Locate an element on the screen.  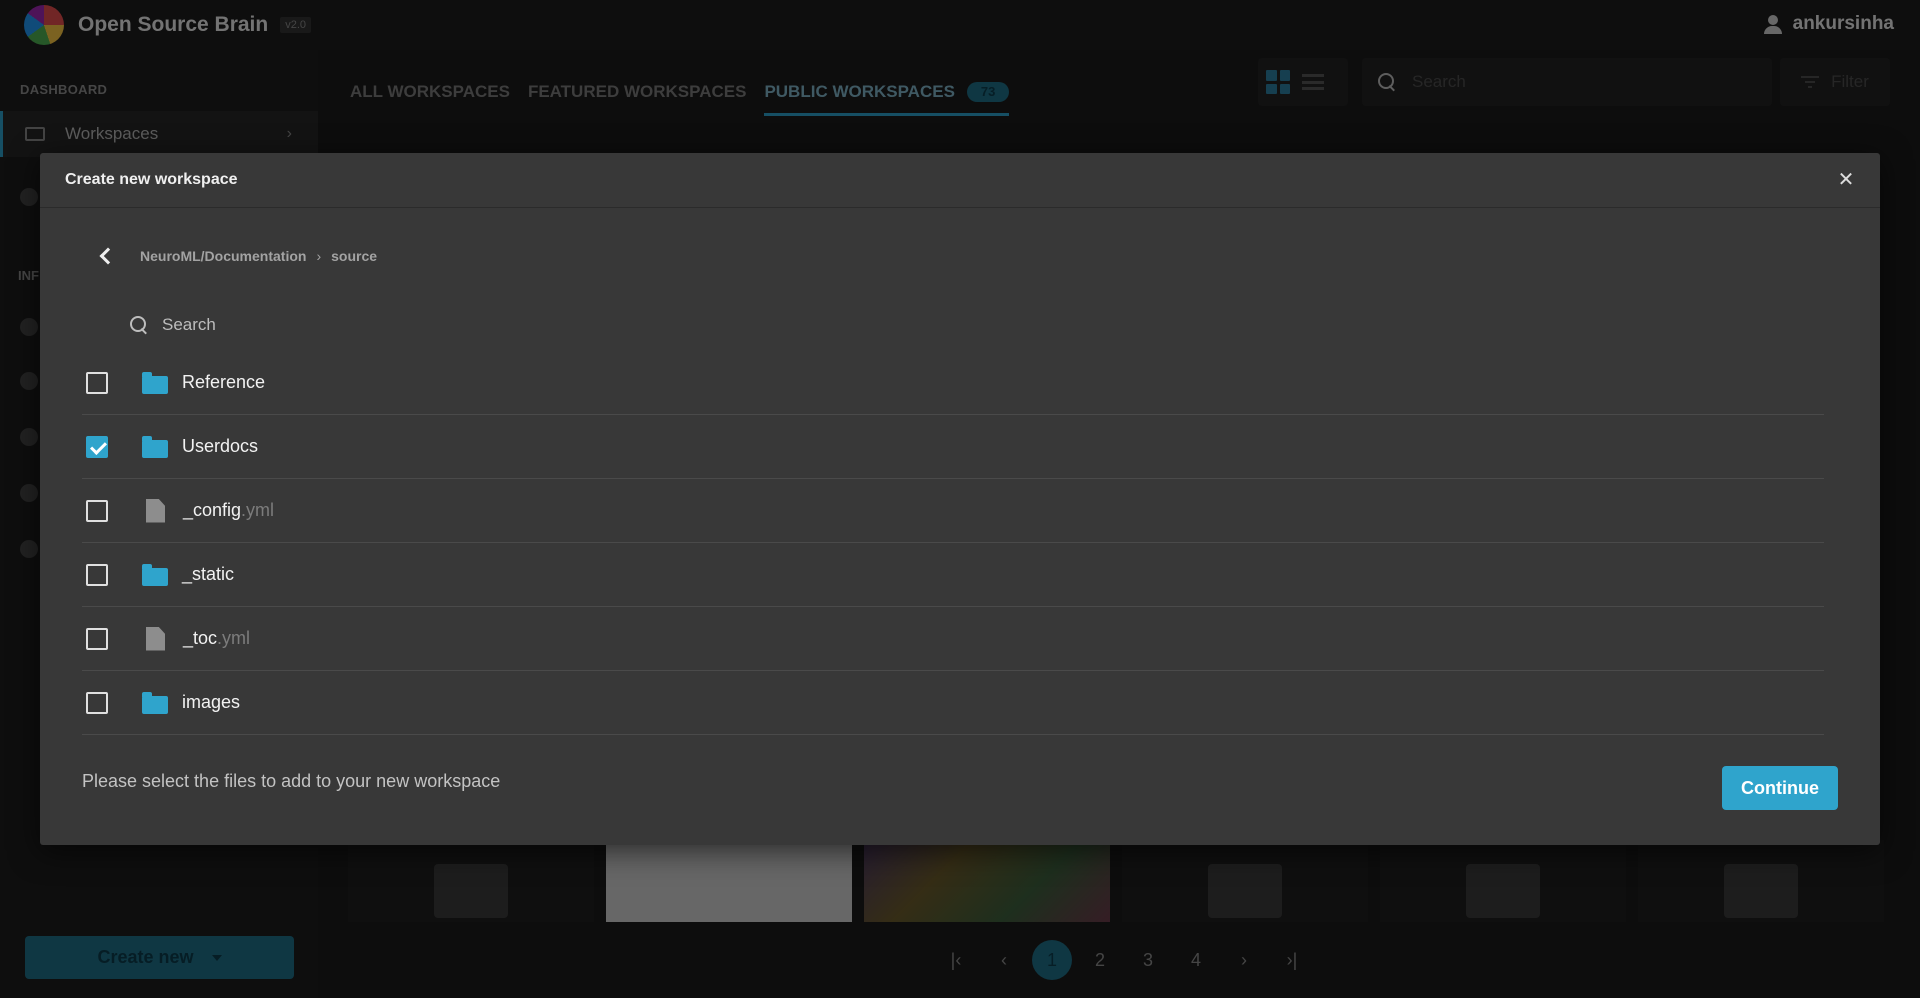
breadcrumb: NeuroML/Documentation › source is located at coordinates (233, 256).